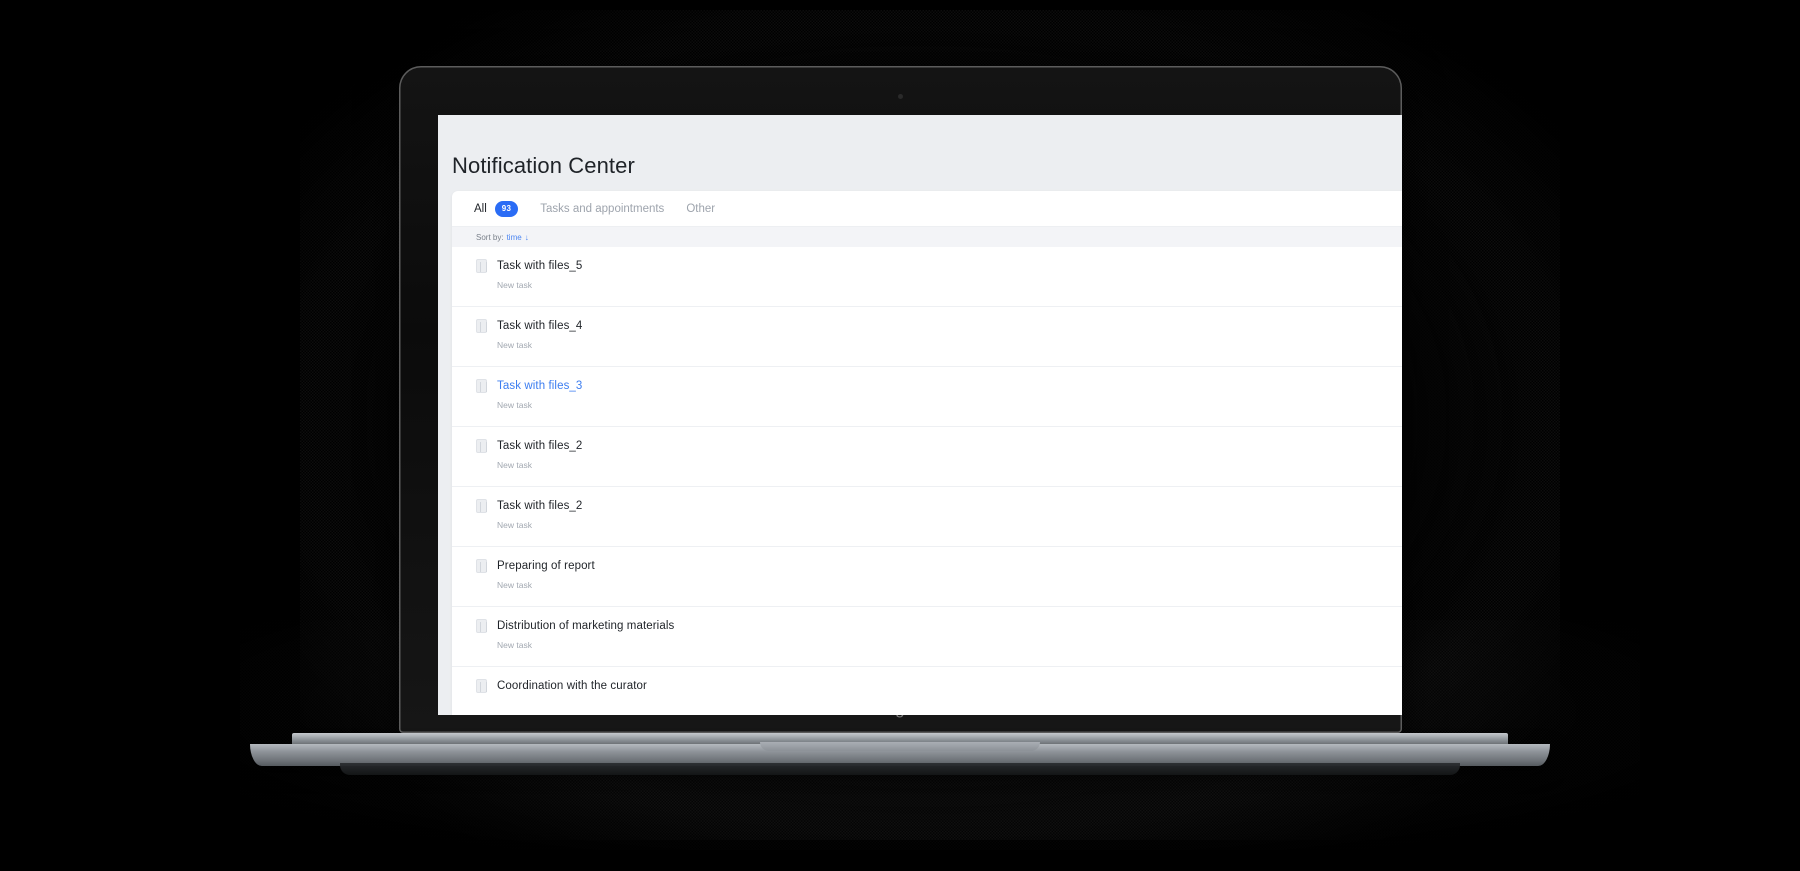  I want to click on row-title: Task with files_4, so click(539, 326).